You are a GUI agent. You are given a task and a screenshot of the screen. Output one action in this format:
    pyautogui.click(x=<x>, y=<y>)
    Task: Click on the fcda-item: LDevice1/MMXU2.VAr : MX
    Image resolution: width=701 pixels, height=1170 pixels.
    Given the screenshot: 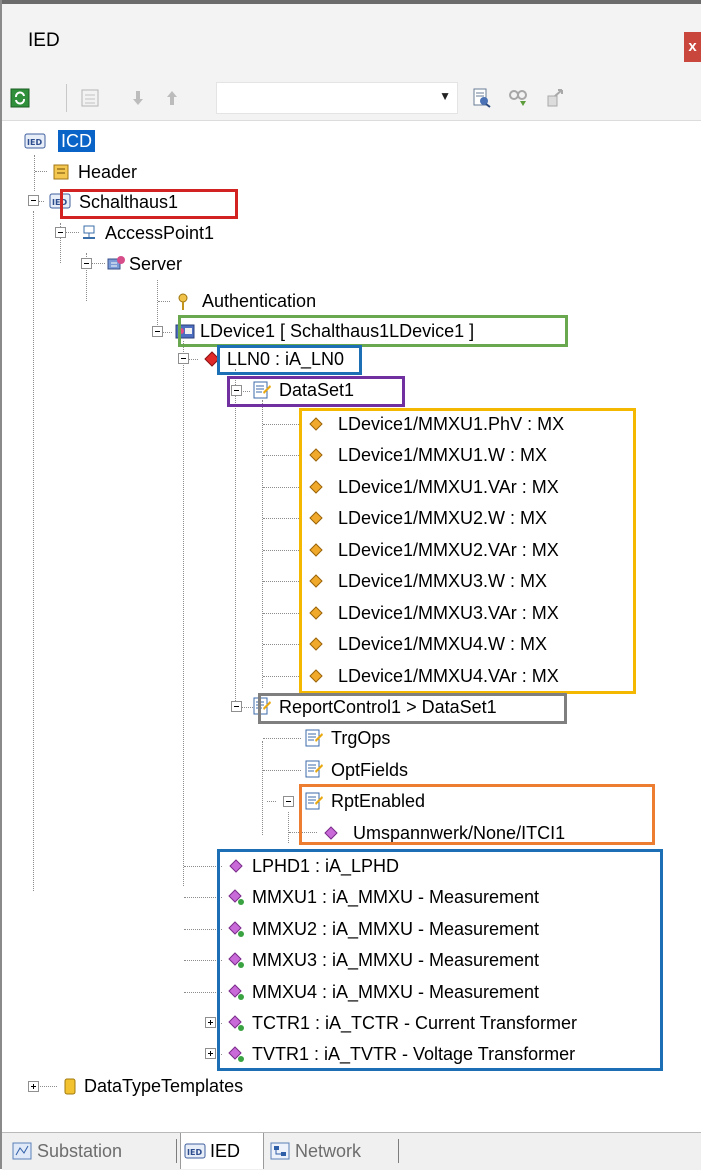 What is the action you would take?
    pyautogui.click(x=448, y=550)
    